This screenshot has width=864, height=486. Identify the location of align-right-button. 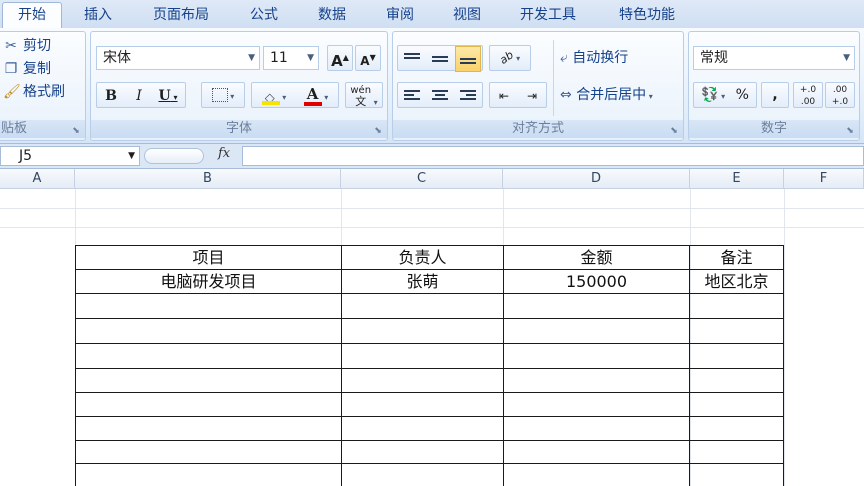
(468, 96).